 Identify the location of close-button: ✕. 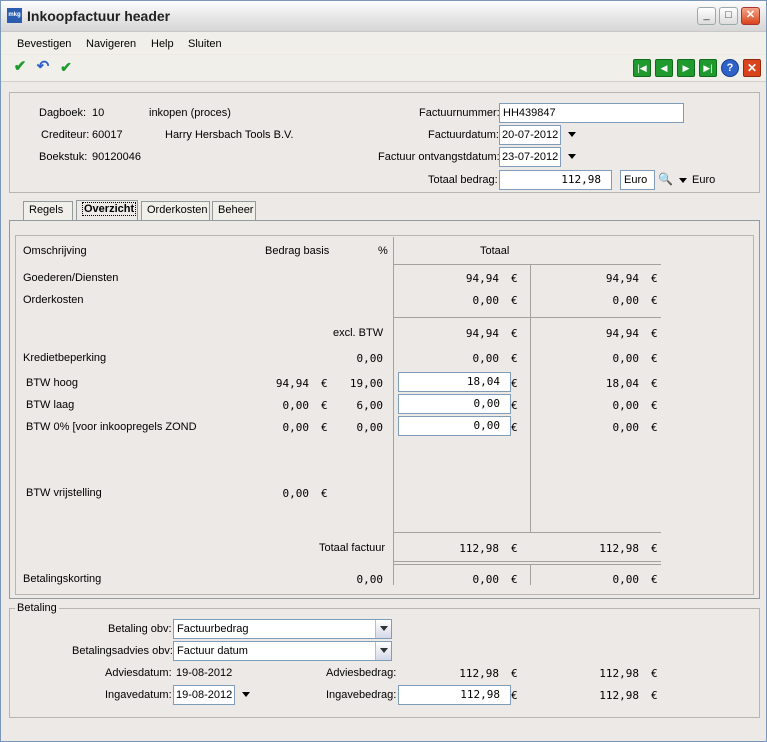
(750, 16).